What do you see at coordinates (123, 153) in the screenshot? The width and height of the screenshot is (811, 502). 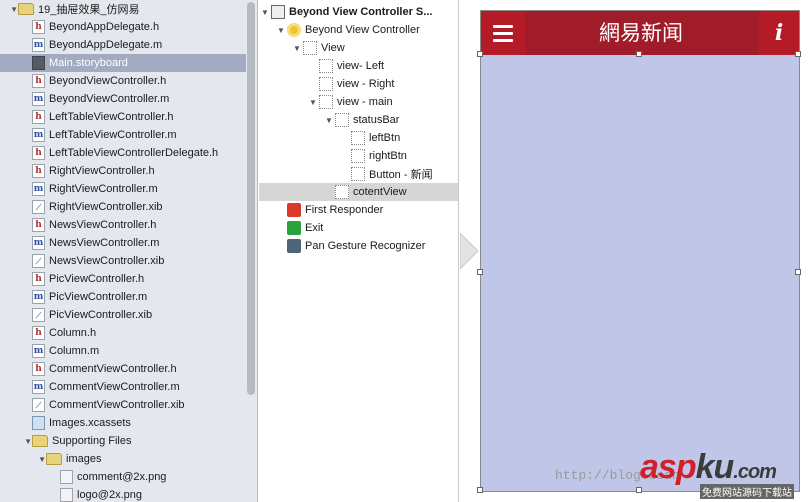 I see `navigator-file-row: h LeftTableViewControllerDelegate.h` at bounding box center [123, 153].